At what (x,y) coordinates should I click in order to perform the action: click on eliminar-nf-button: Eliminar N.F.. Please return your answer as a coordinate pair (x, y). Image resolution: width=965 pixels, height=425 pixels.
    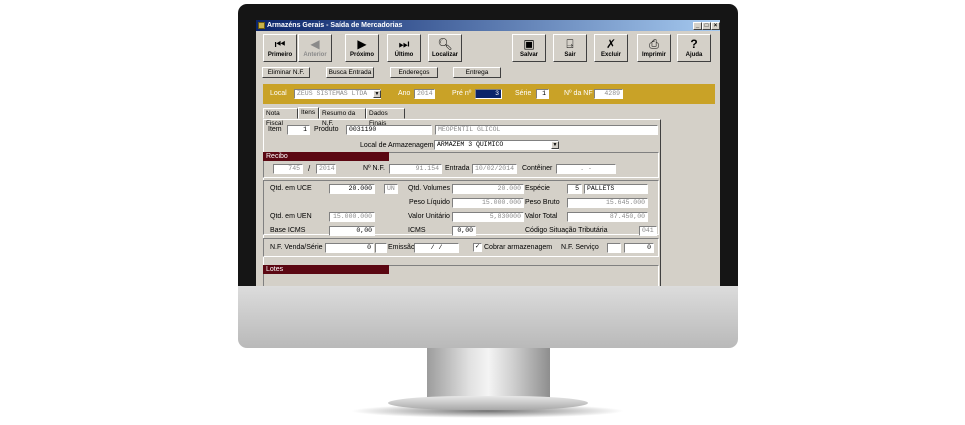
    Looking at the image, I should click on (286, 72).